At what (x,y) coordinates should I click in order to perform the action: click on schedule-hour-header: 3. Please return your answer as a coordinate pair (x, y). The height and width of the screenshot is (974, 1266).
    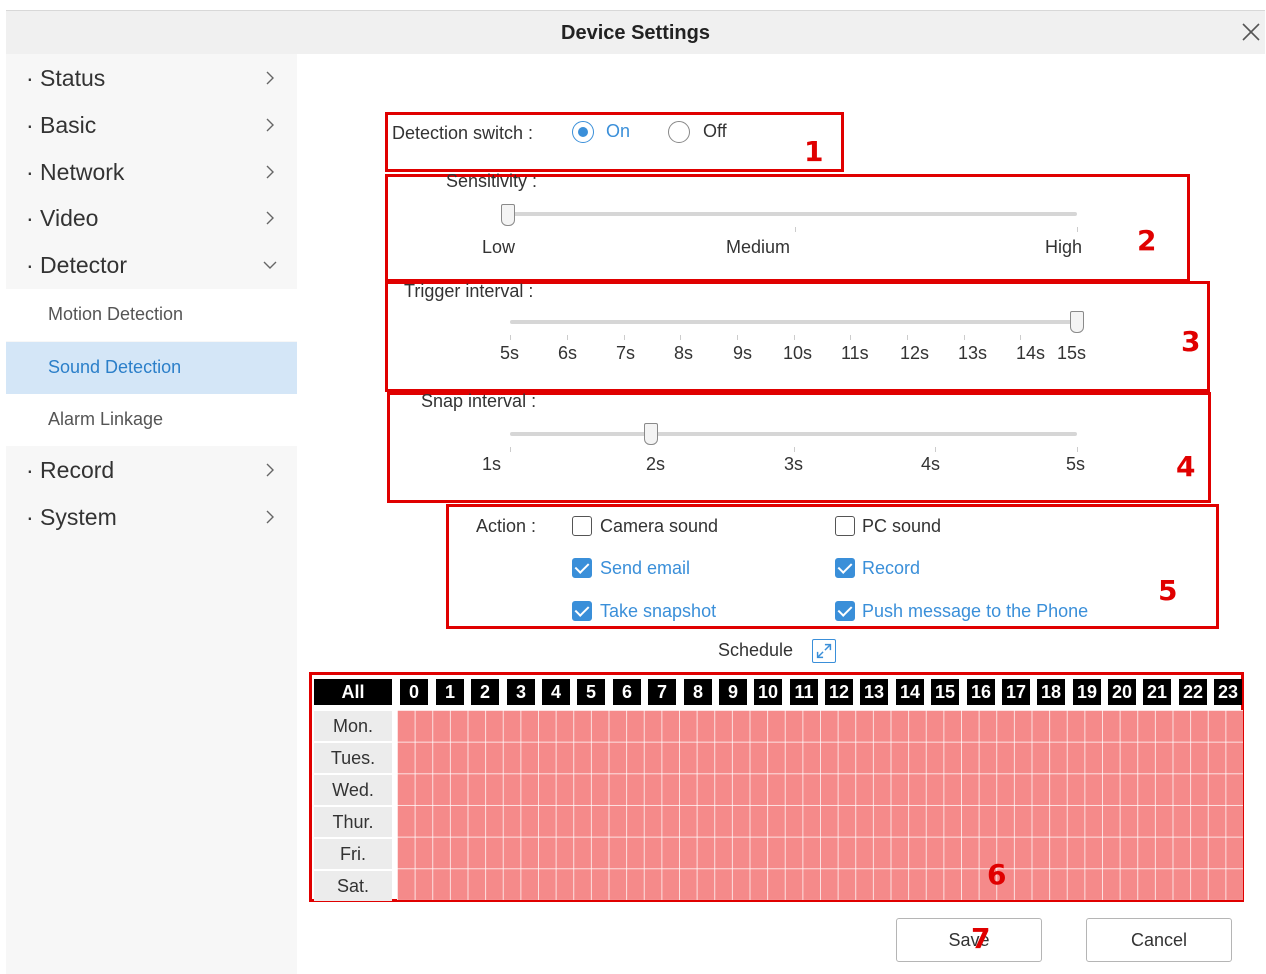
    Looking at the image, I should click on (521, 692).